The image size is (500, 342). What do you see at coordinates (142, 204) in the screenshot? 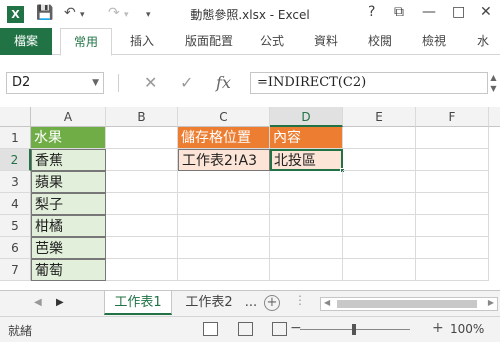
I see `cell-b4` at bounding box center [142, 204].